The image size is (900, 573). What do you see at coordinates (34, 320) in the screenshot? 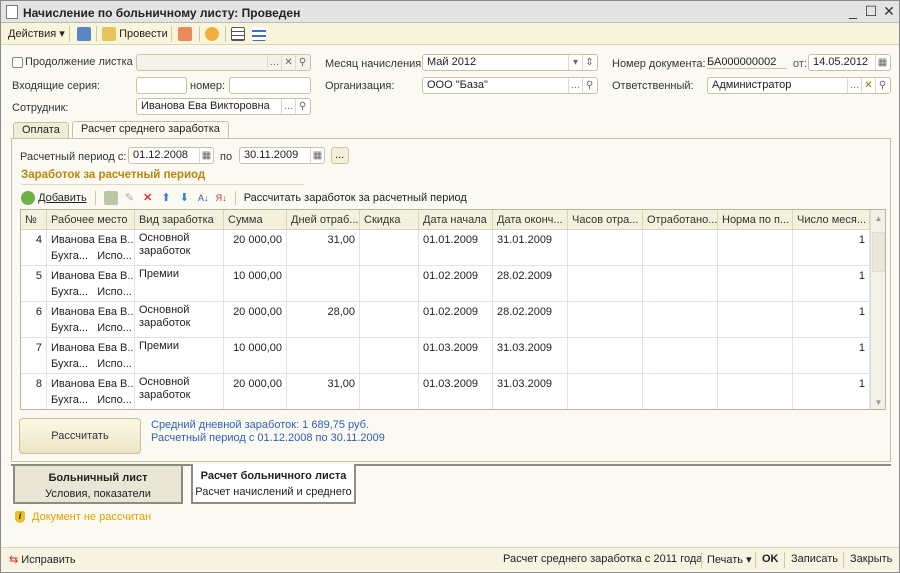
I see `cell-n: 6` at bounding box center [34, 320].